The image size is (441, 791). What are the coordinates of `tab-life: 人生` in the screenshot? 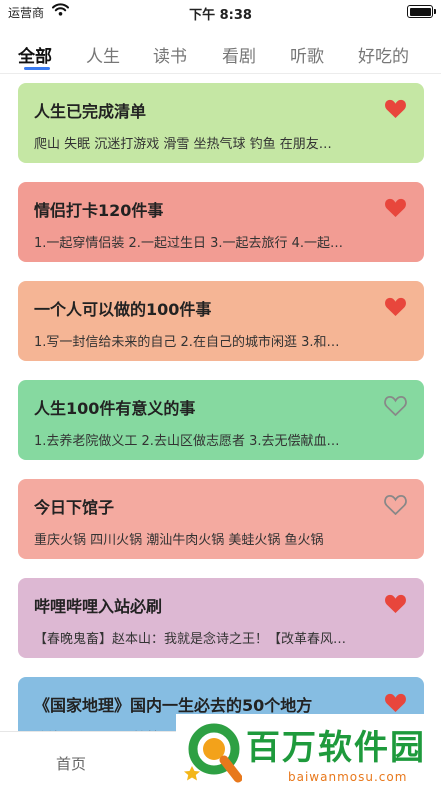 It's located at (103, 54).